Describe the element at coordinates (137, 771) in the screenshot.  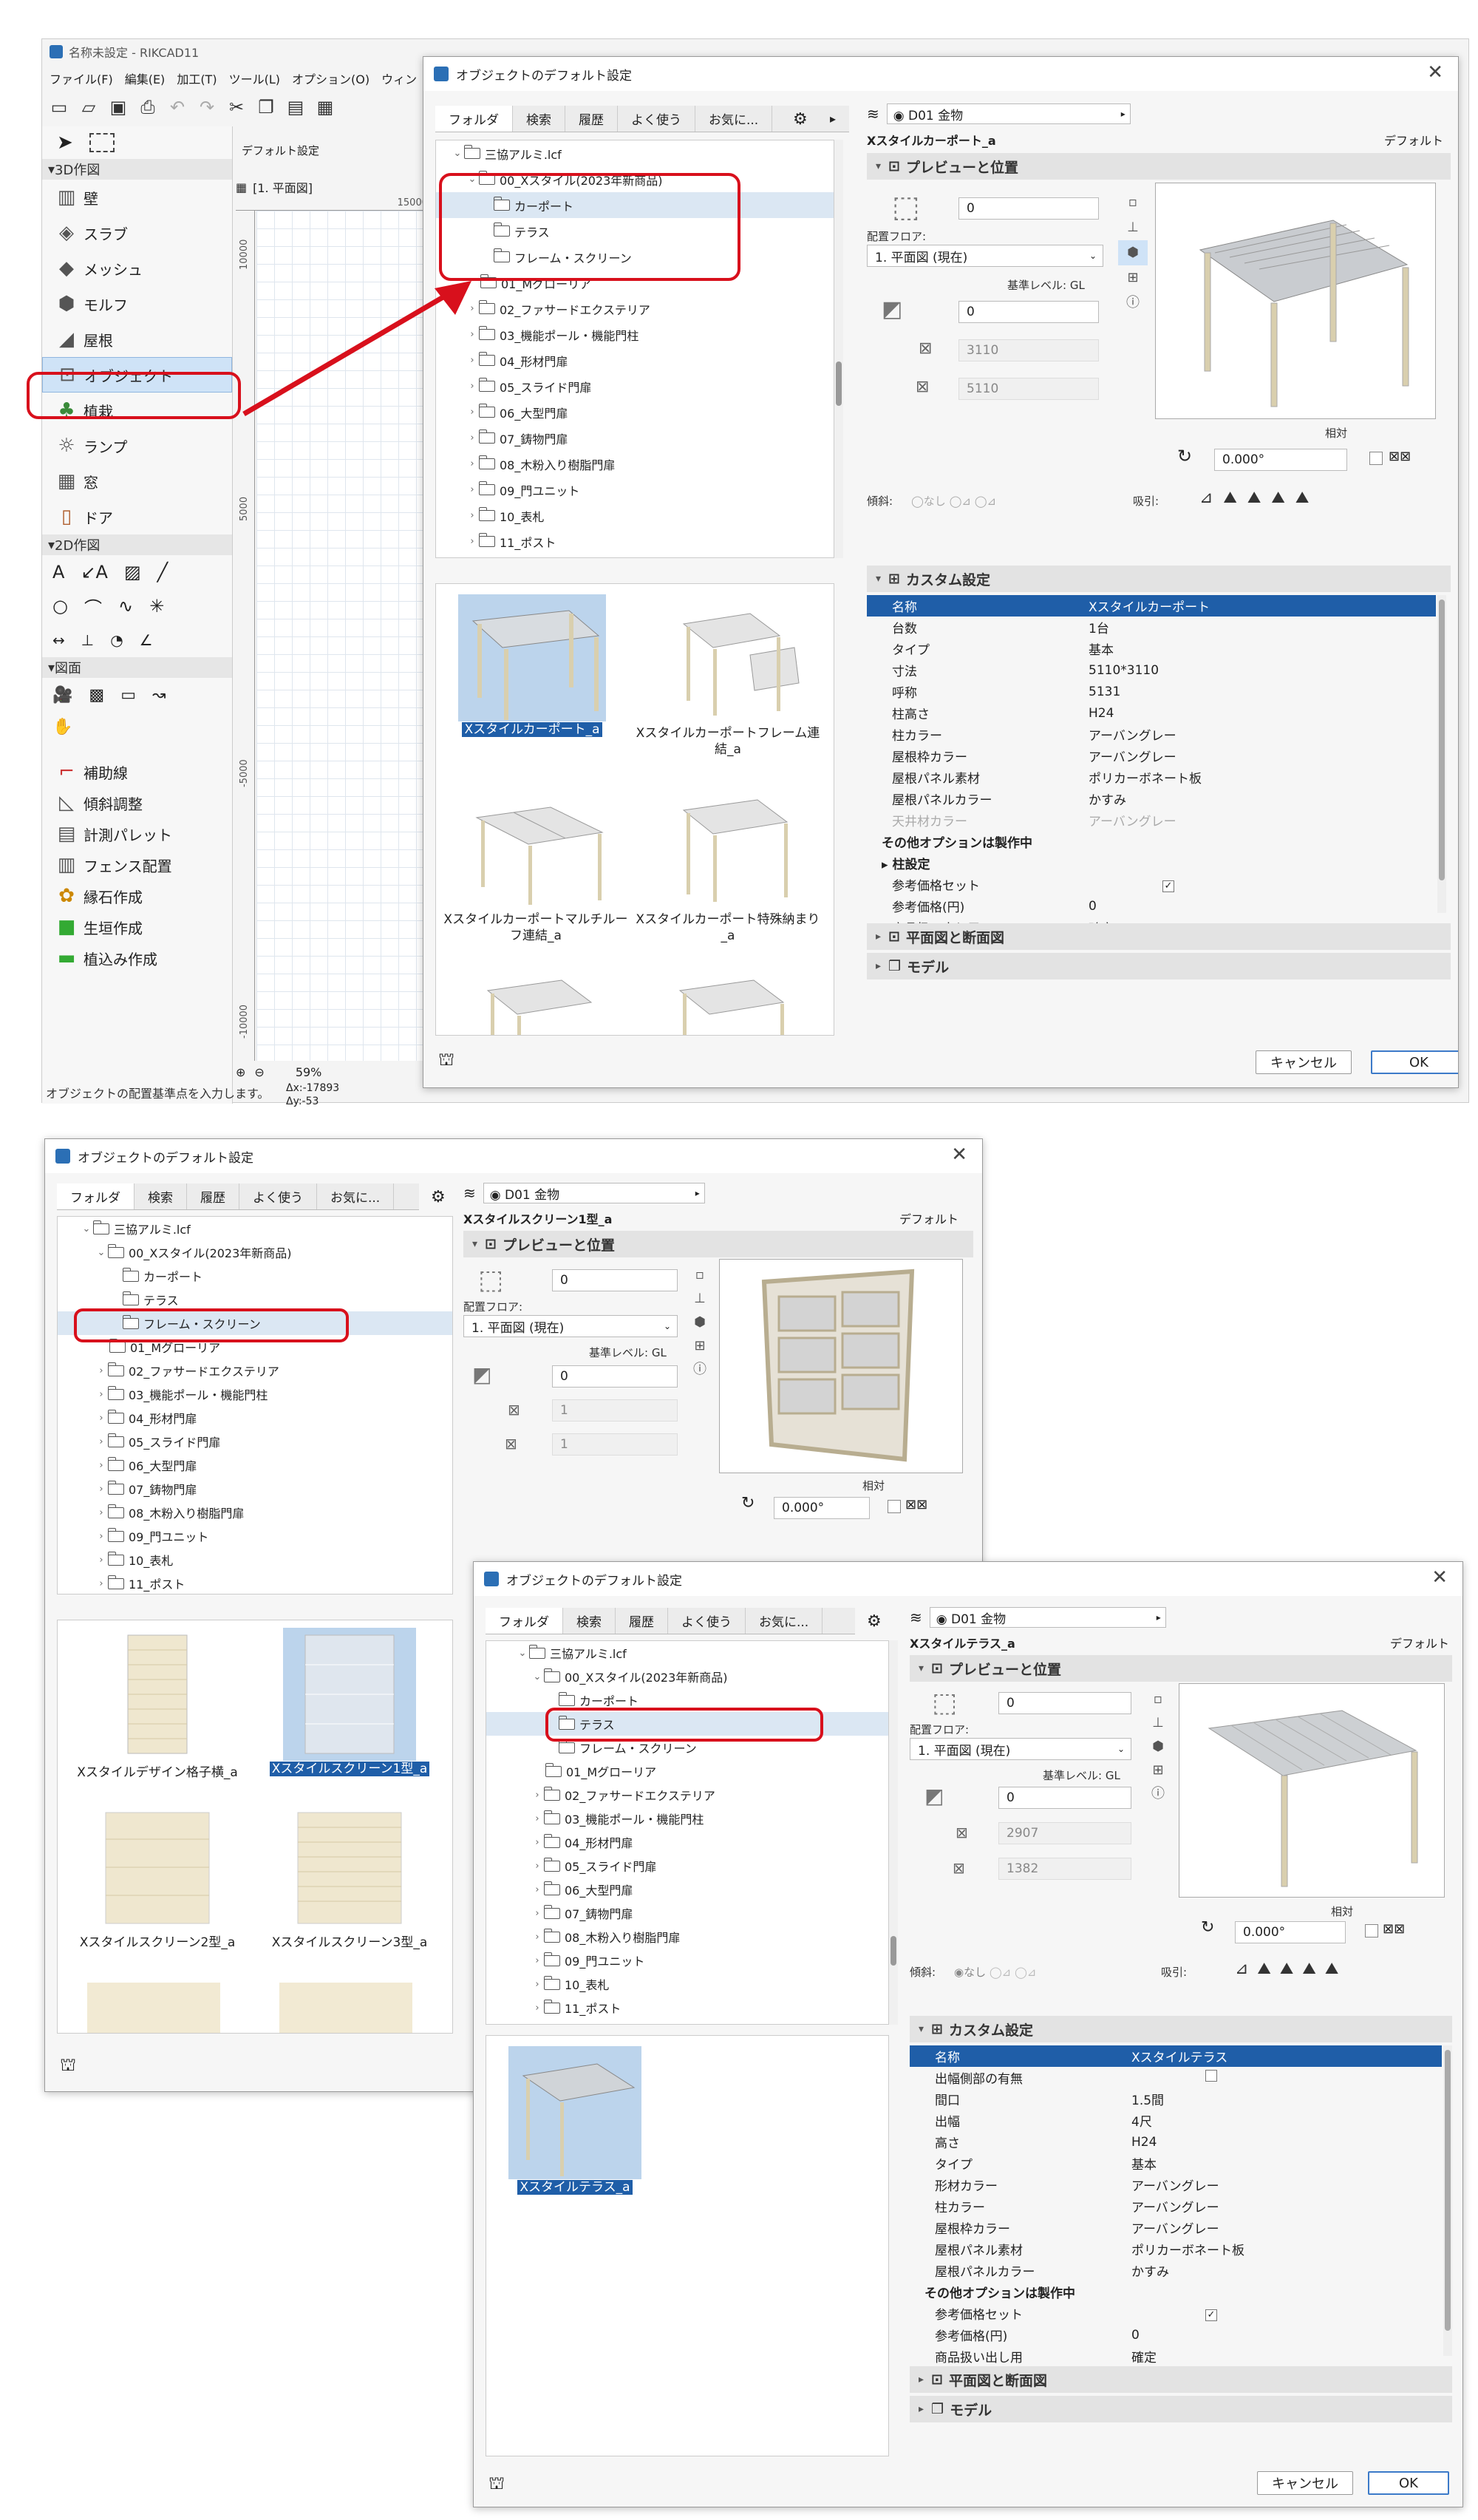
I see `tool-guide-line: ⌐ 補助線` at that location.